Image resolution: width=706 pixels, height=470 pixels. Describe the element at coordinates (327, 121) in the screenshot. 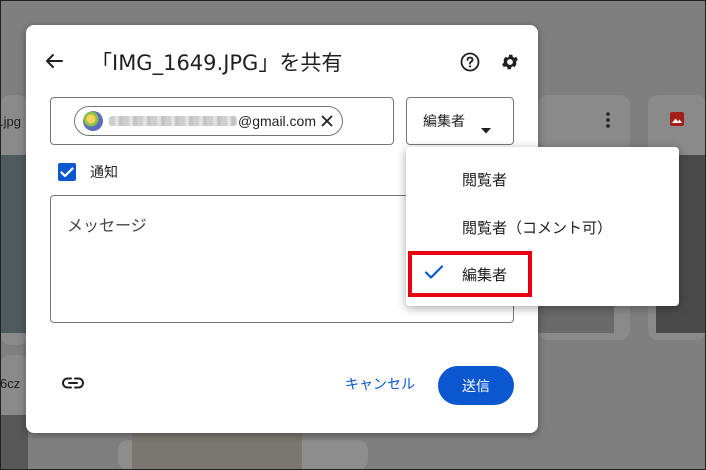

I see `close-icon` at that location.